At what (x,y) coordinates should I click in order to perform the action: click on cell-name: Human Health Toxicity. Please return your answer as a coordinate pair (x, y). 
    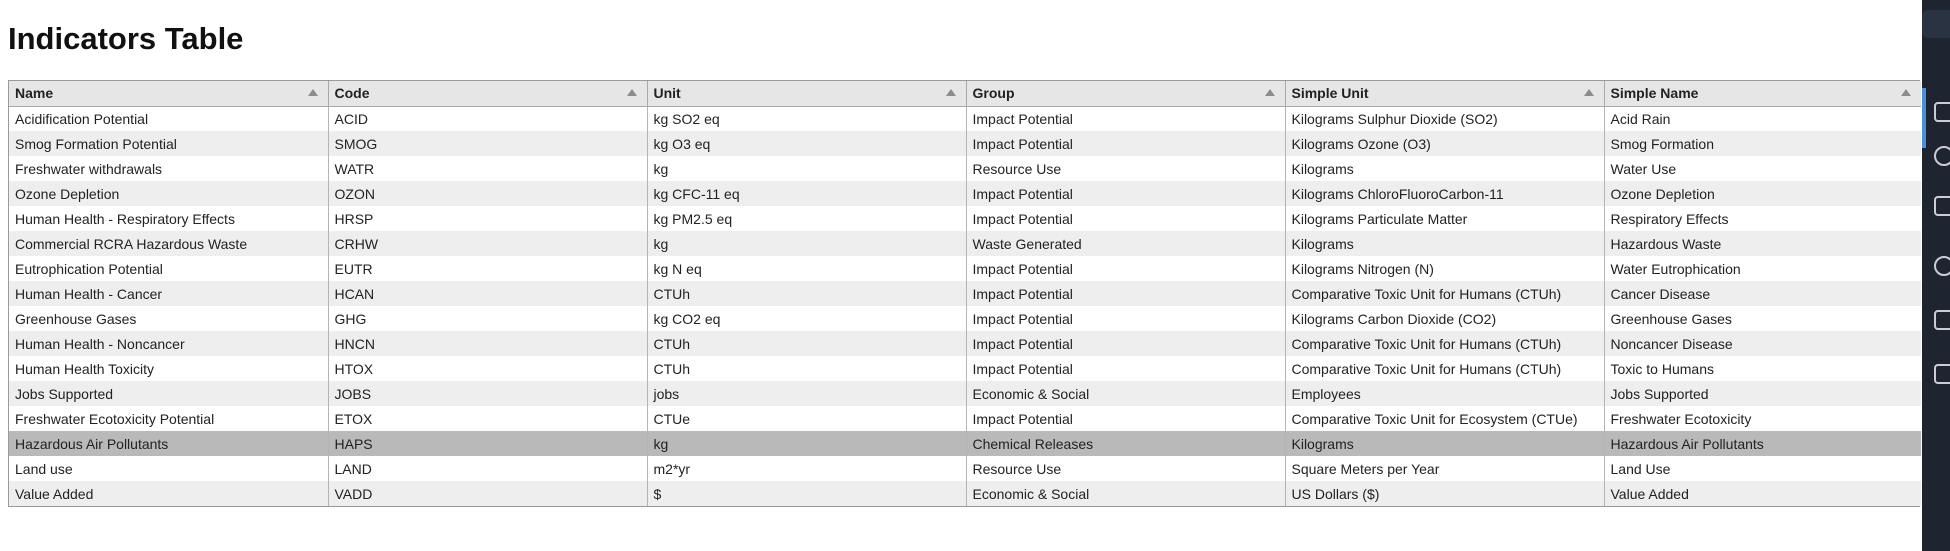
    Looking at the image, I should click on (169, 368).